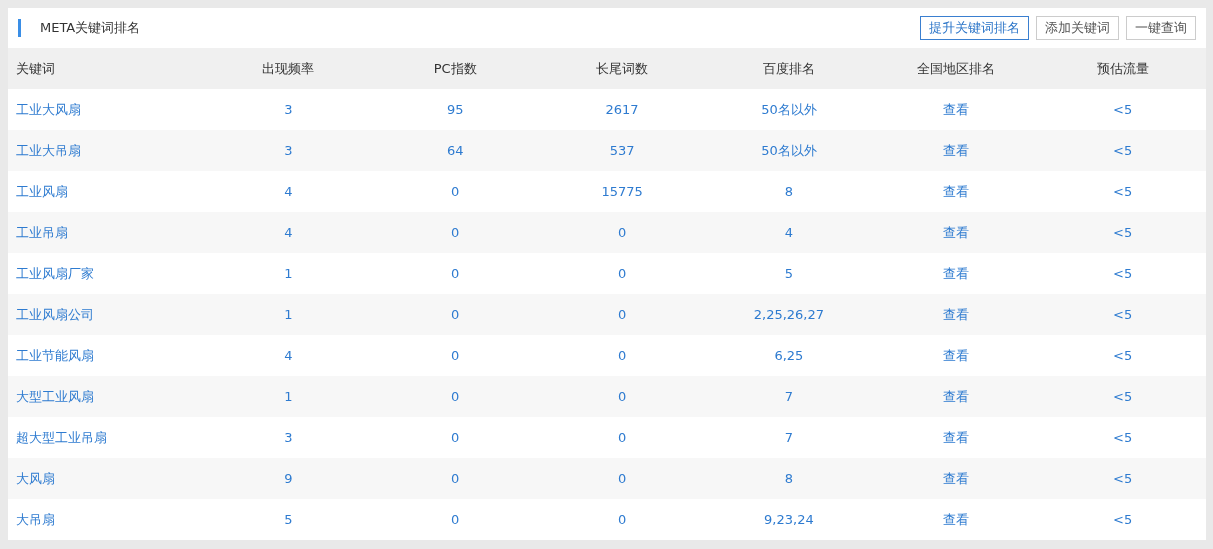 The width and height of the screenshot is (1213, 549). What do you see at coordinates (788, 68) in the screenshot?
I see `column-header: 百度排名` at bounding box center [788, 68].